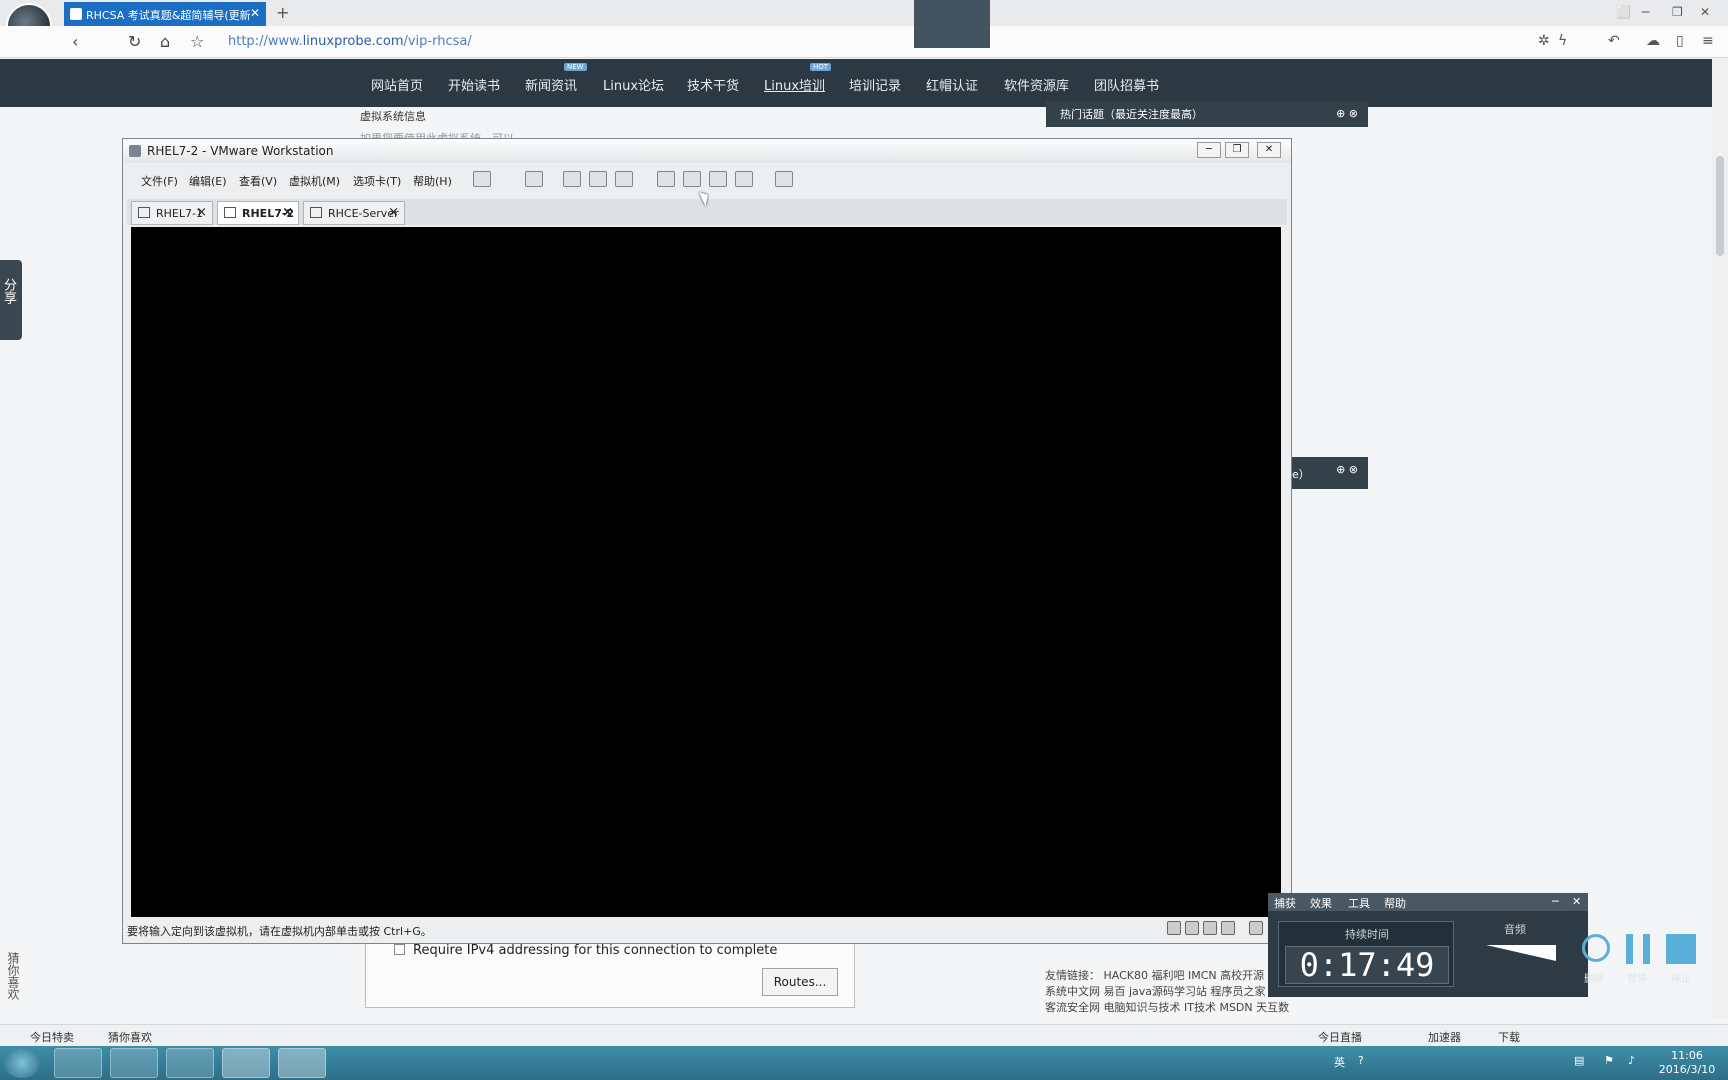 This screenshot has width=1728, height=1080. What do you see at coordinates (1681, 949) in the screenshot?
I see `stop-recording-icon` at bounding box center [1681, 949].